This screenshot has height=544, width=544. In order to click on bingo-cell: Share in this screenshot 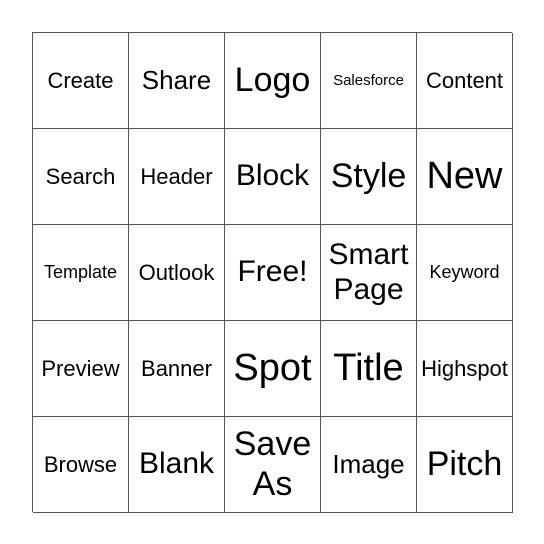, I will do `click(177, 81)`.